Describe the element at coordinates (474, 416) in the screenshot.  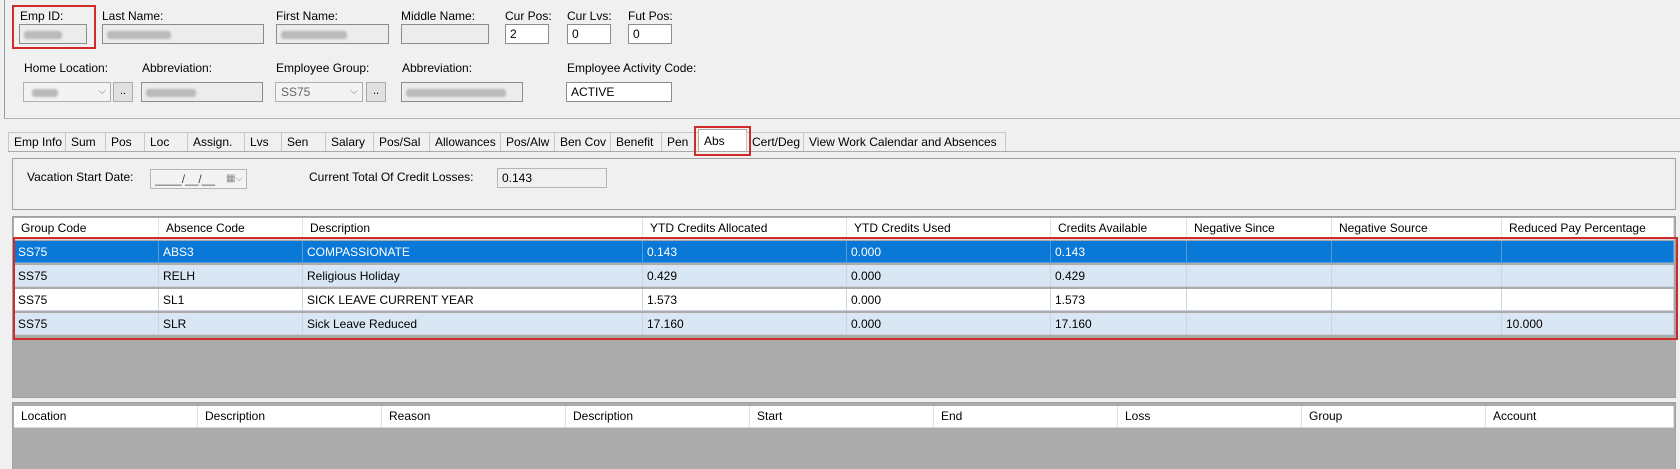
I see `loss-col-header: Reason` at that location.